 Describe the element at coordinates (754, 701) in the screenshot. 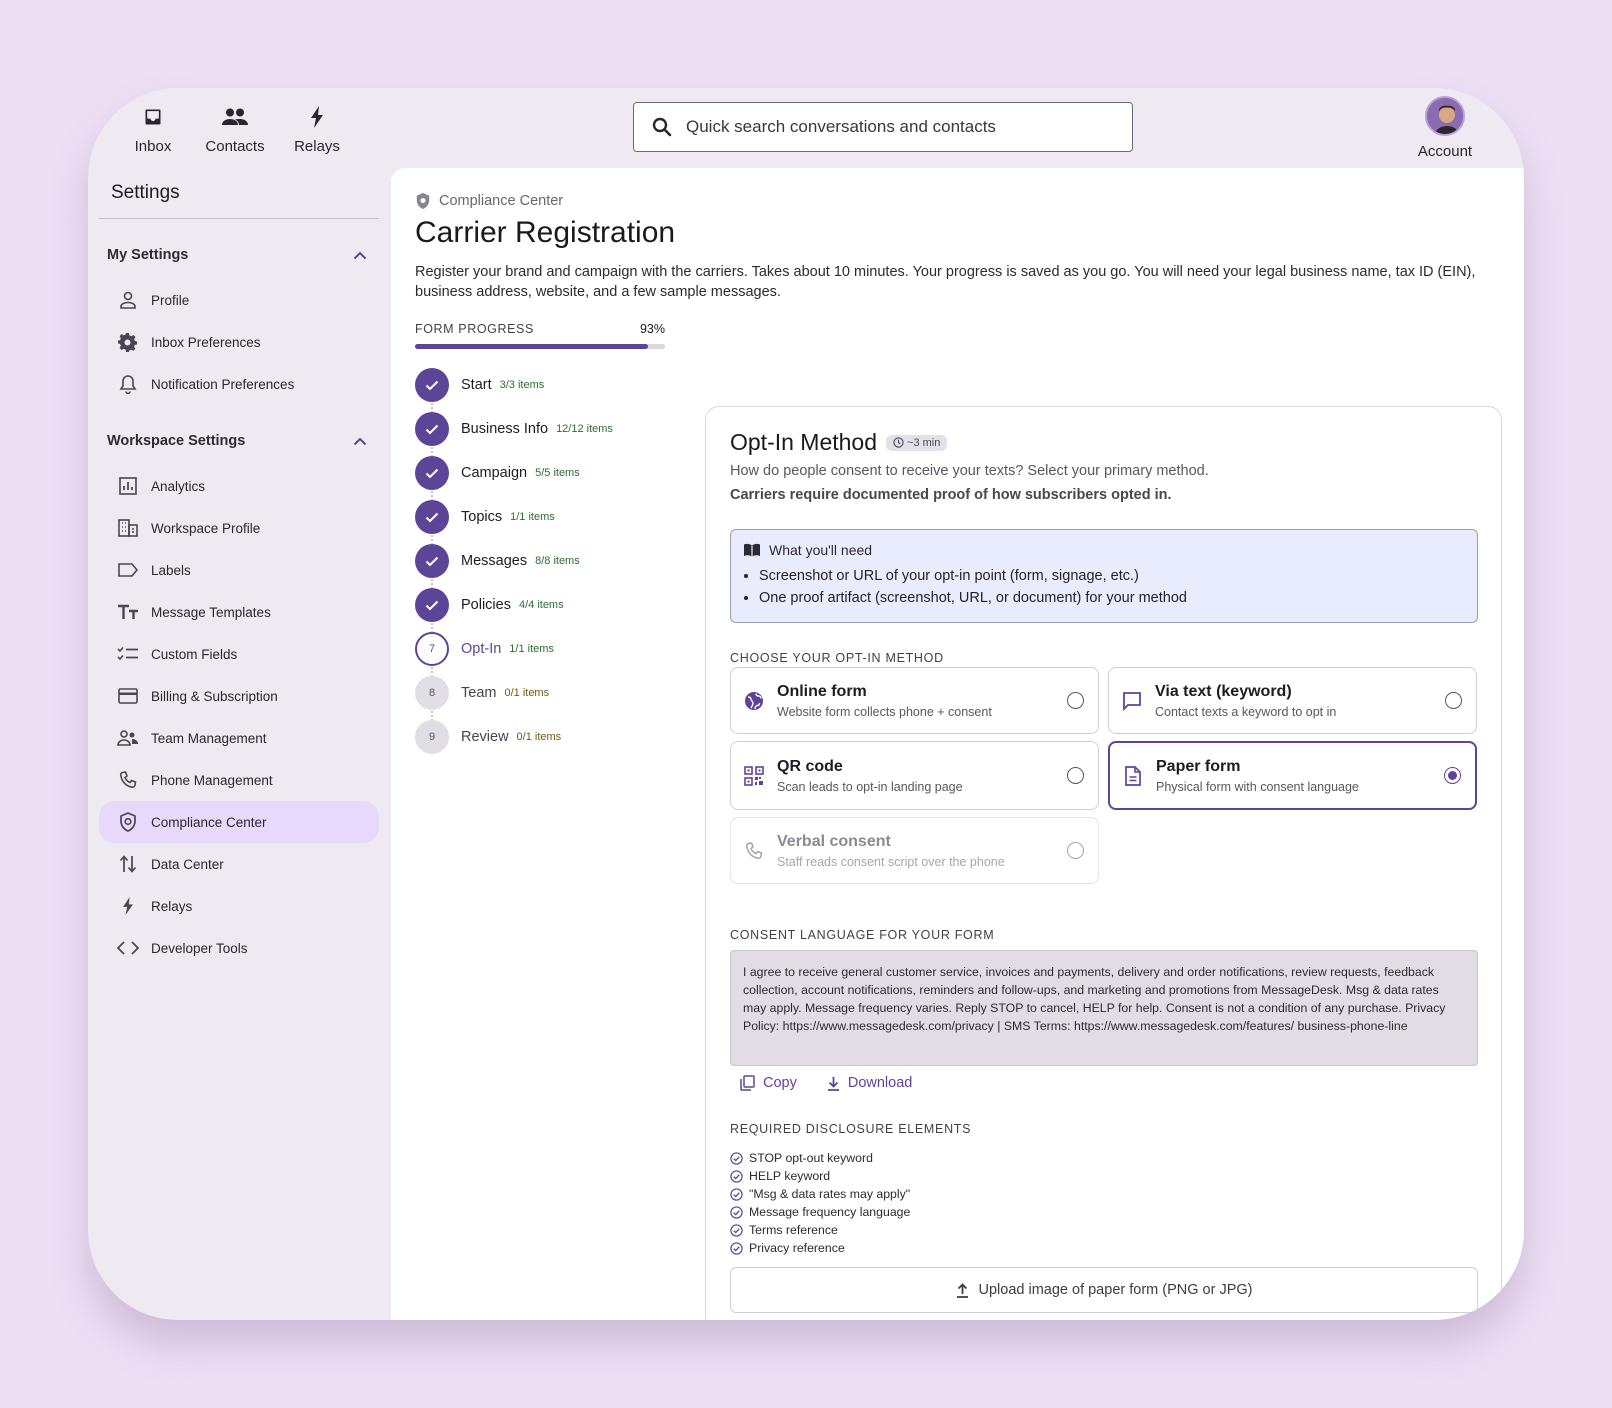

I see `globe-icon` at that location.